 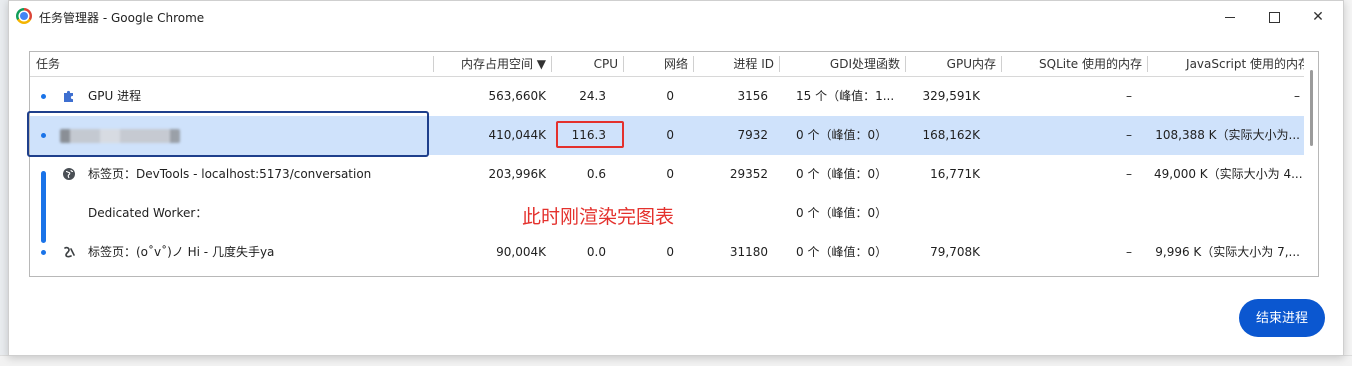 I want to click on pid-value: 31180, so click(x=748, y=252).